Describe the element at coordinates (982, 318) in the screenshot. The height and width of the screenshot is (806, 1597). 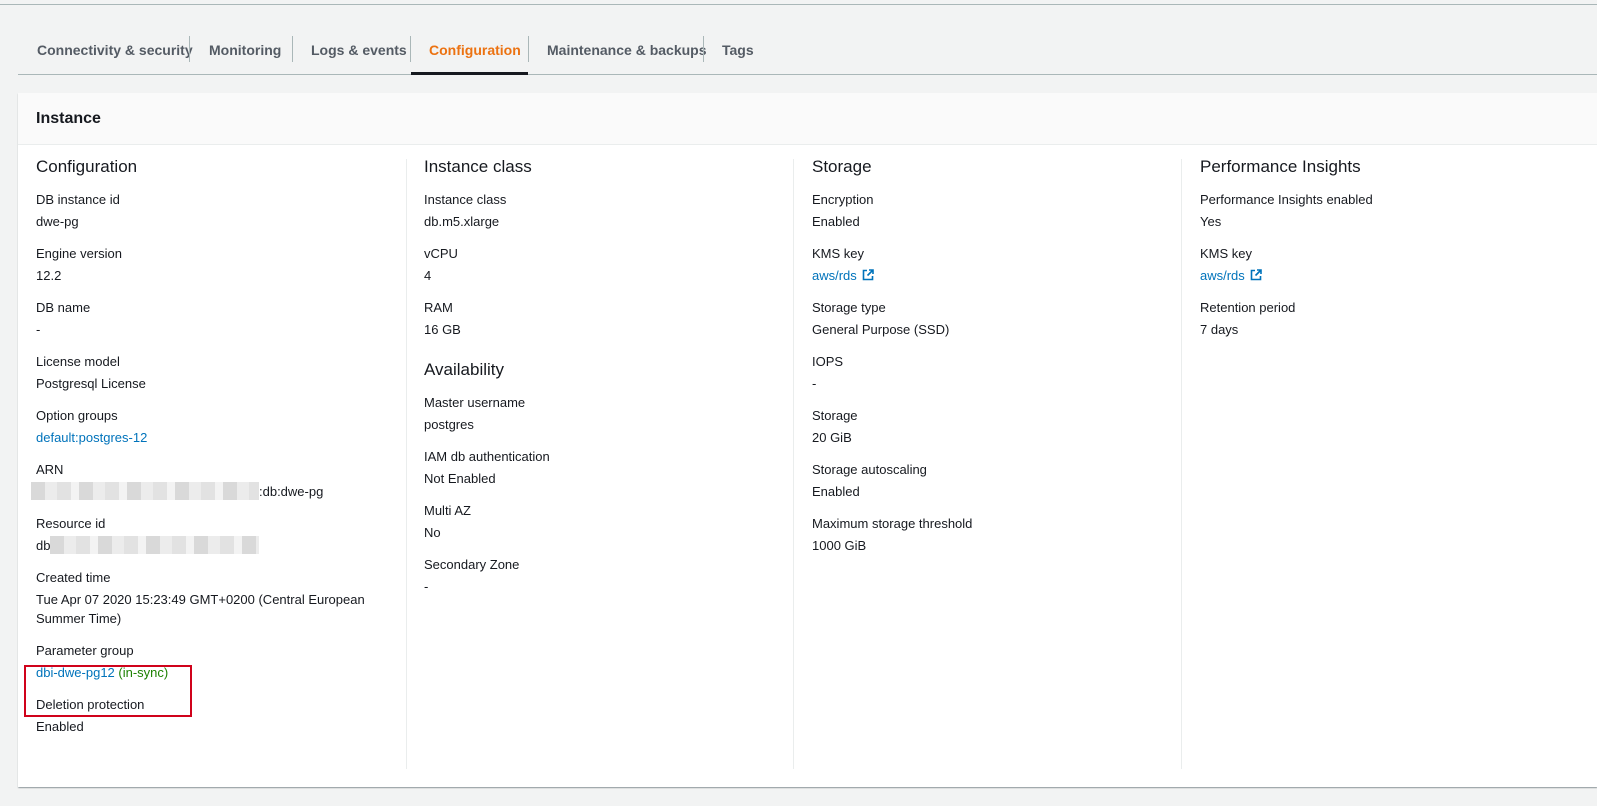
I see `storage-type-field: Storage type General Purpose (SSD)` at that location.